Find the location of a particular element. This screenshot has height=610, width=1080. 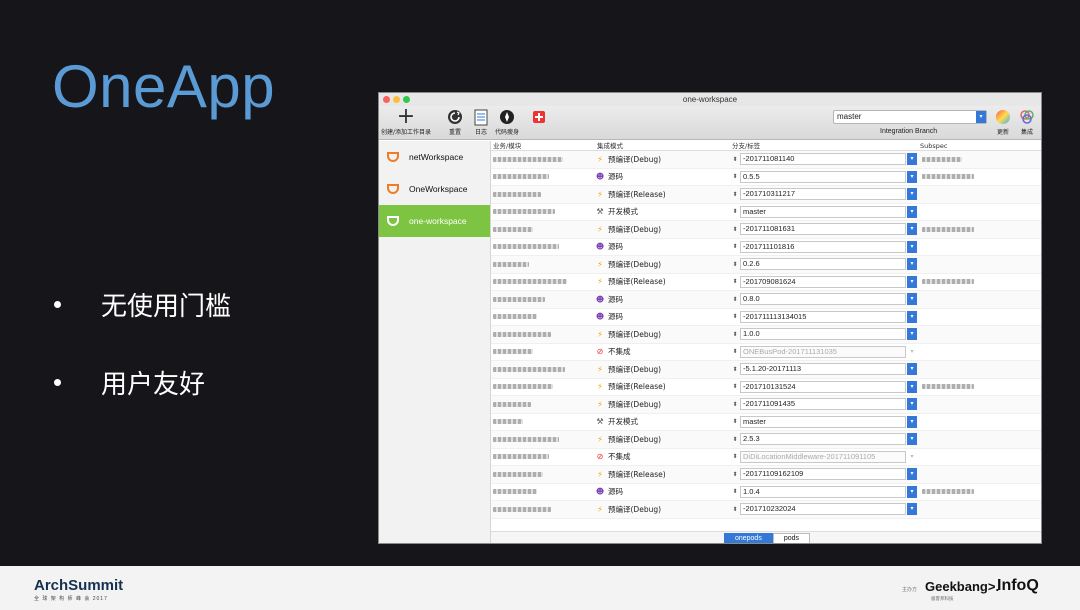

medkit-button is located at coordinates (539, 117).